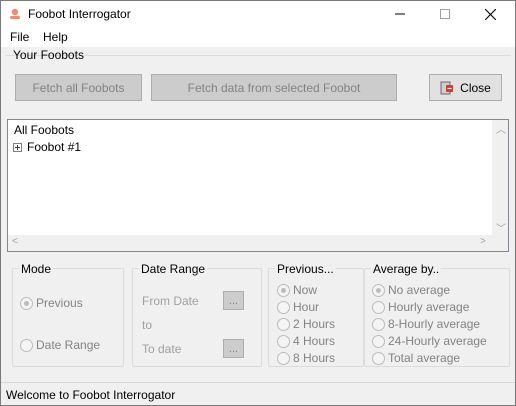 This screenshot has height=406, width=516. What do you see at coordinates (54, 147) in the screenshot?
I see `tree-item-label: Foobot #1` at bounding box center [54, 147].